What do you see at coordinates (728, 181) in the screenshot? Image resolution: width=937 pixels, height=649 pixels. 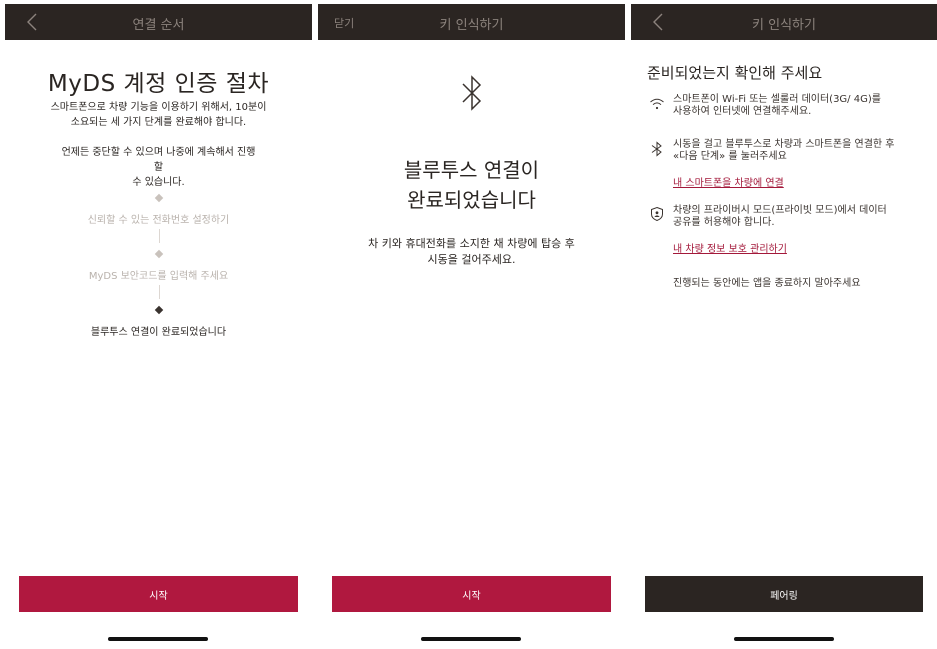 I see `connect-phone-link: 내 스마트폰을 차량에 연결` at bounding box center [728, 181].